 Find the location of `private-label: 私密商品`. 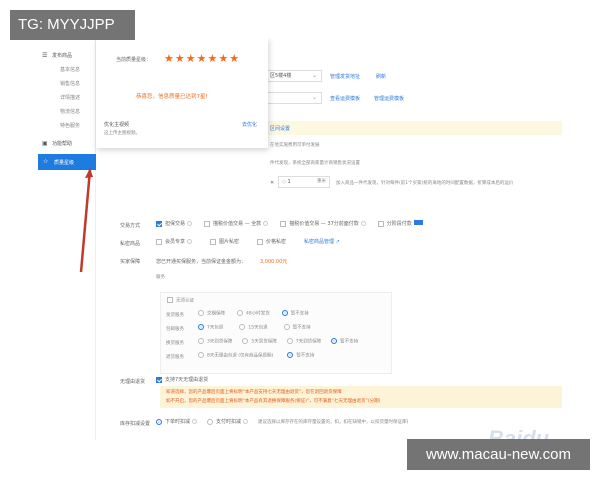

private-label: 私密商品 is located at coordinates (130, 244).